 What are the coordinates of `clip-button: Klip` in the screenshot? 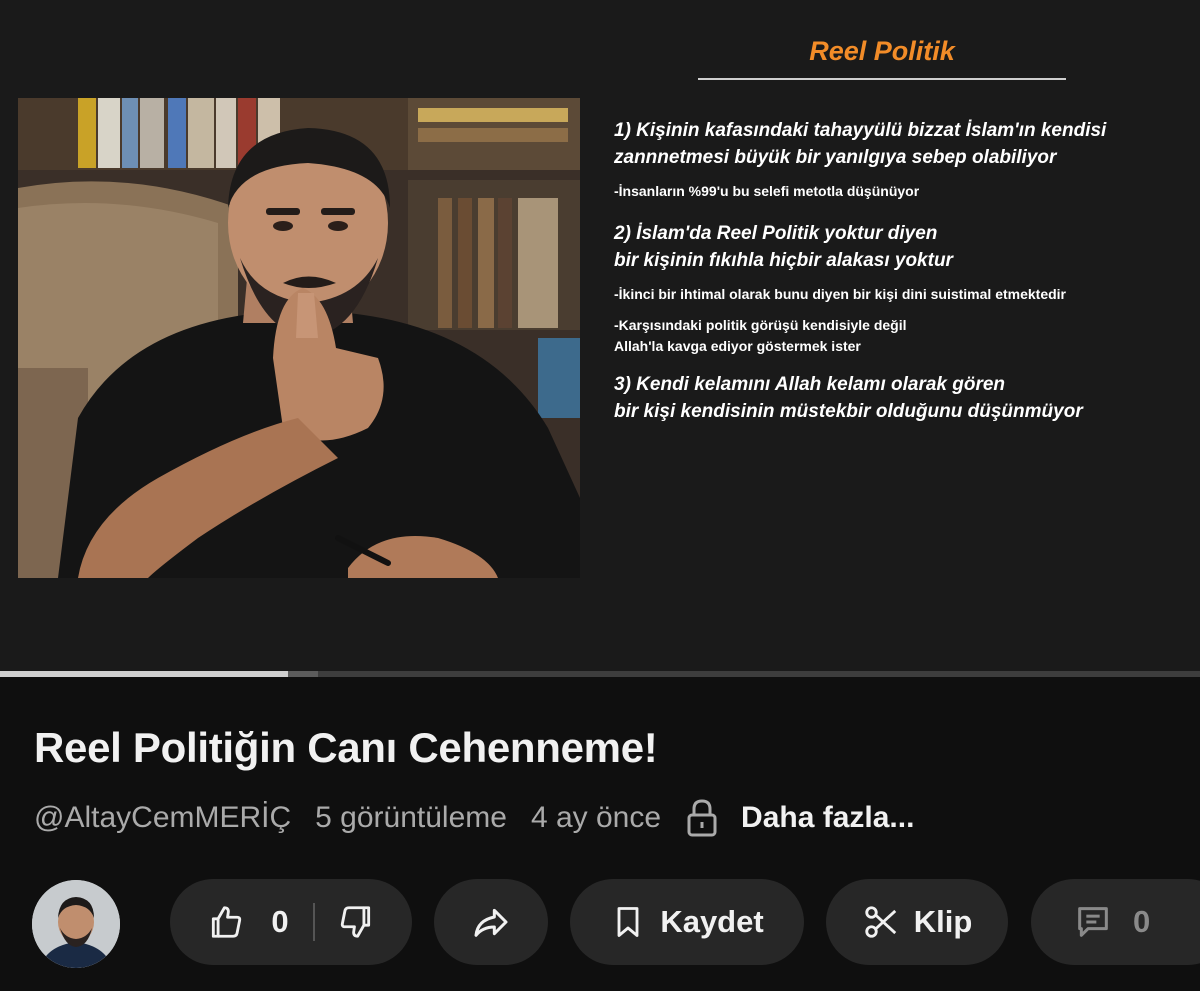 It's located at (917, 922).